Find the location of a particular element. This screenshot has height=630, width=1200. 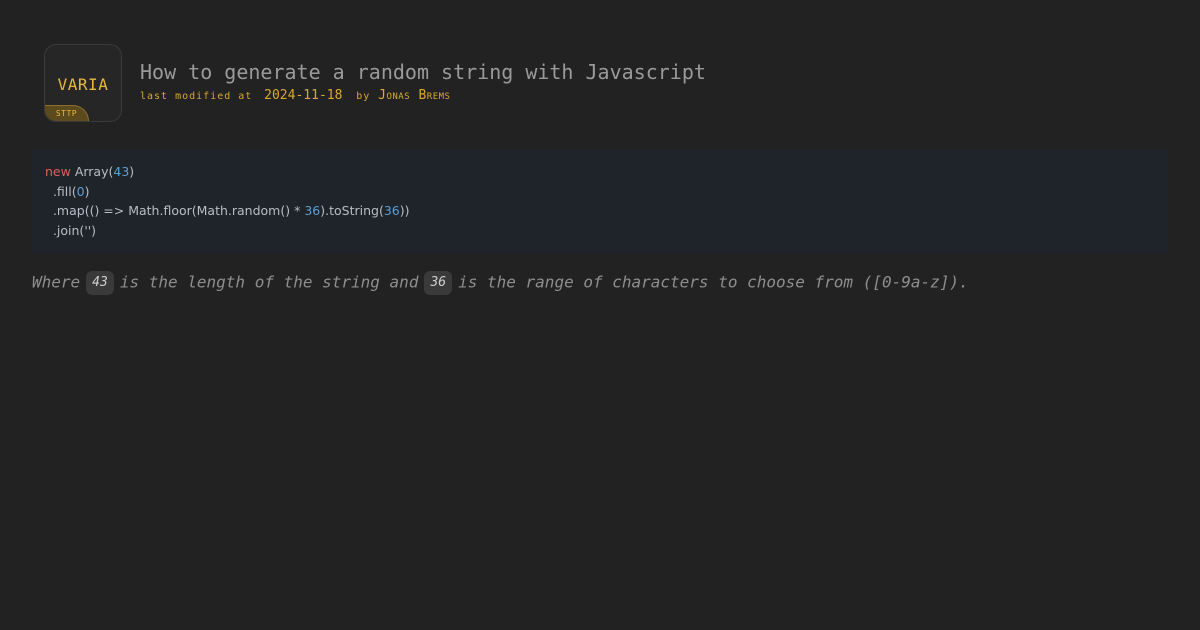

author-name: Jonas Brems is located at coordinates (414, 95).